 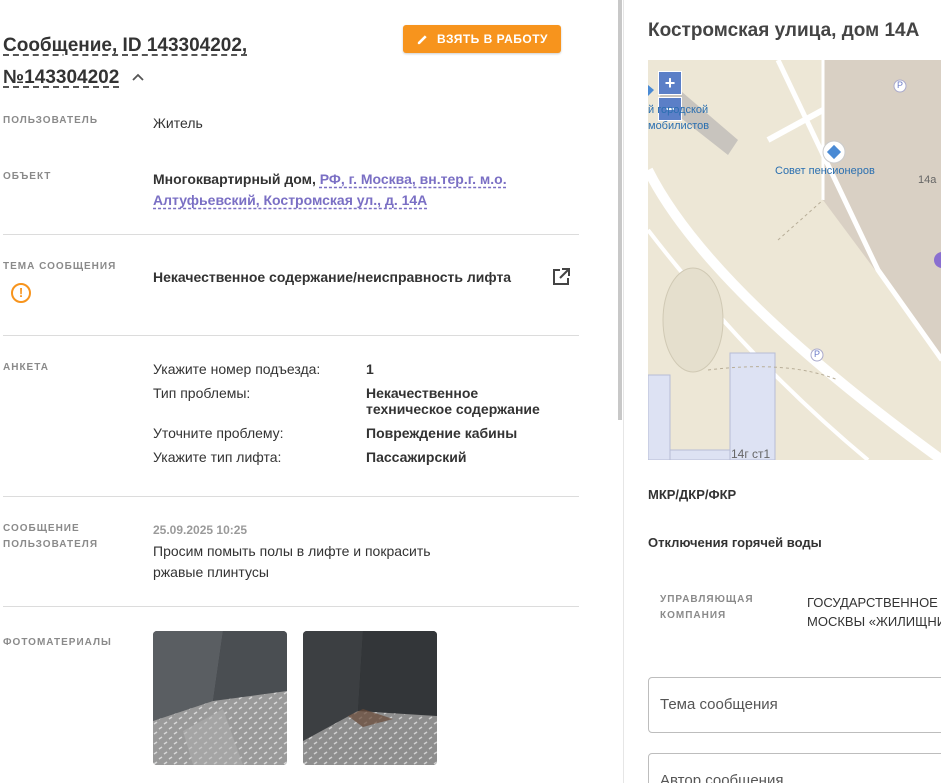 What do you see at coordinates (237, 369) in the screenshot?
I see `survey-question: Укажите номер подъезда:` at bounding box center [237, 369].